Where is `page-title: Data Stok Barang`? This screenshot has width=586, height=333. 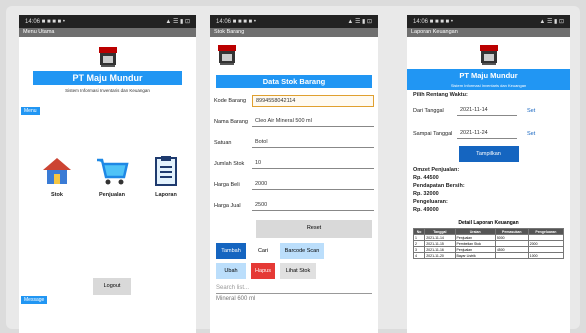
page-title: Data Stok Barang is located at coordinates (294, 81).